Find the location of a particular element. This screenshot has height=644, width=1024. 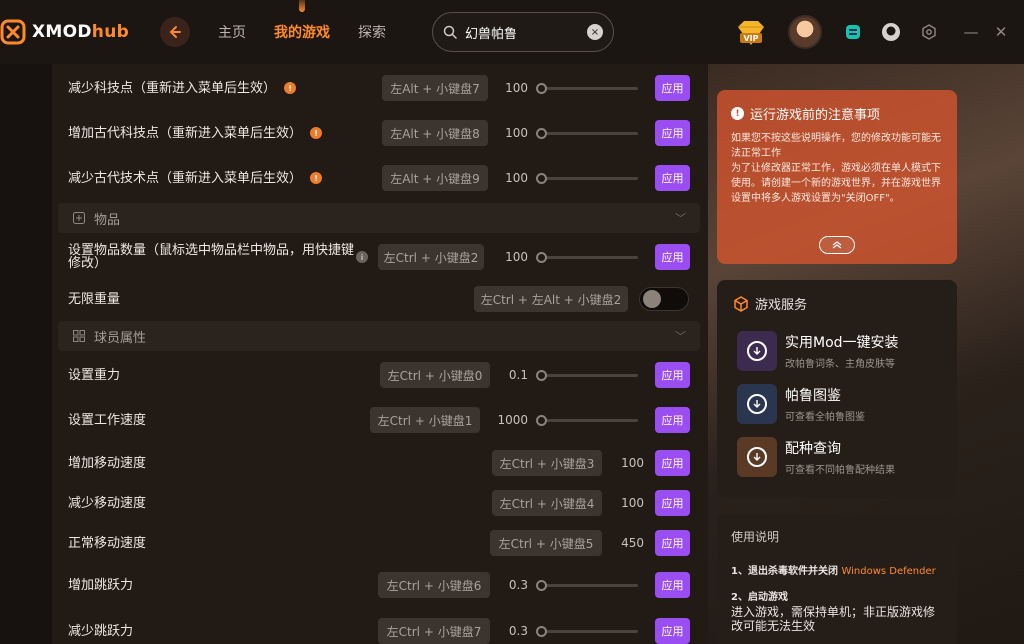

nav-my-games: 我的游戏 is located at coordinates (302, 21).